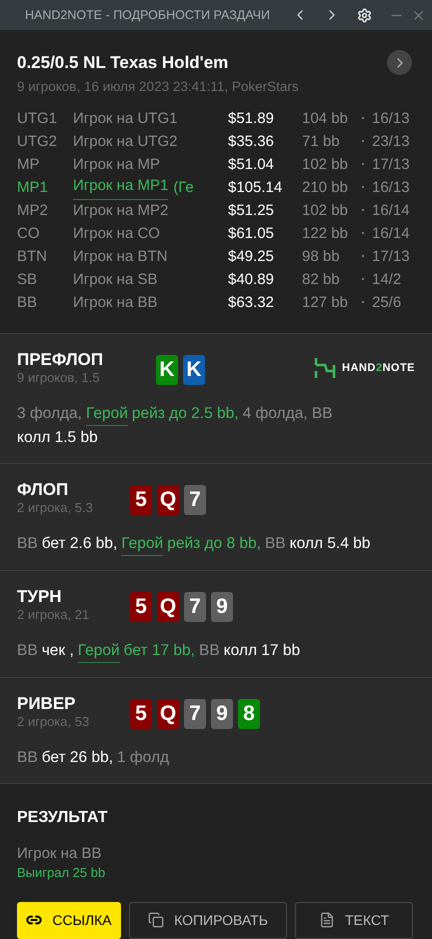 The image size is (432, 939). I want to click on position-cell-text: BTN, so click(32, 257).